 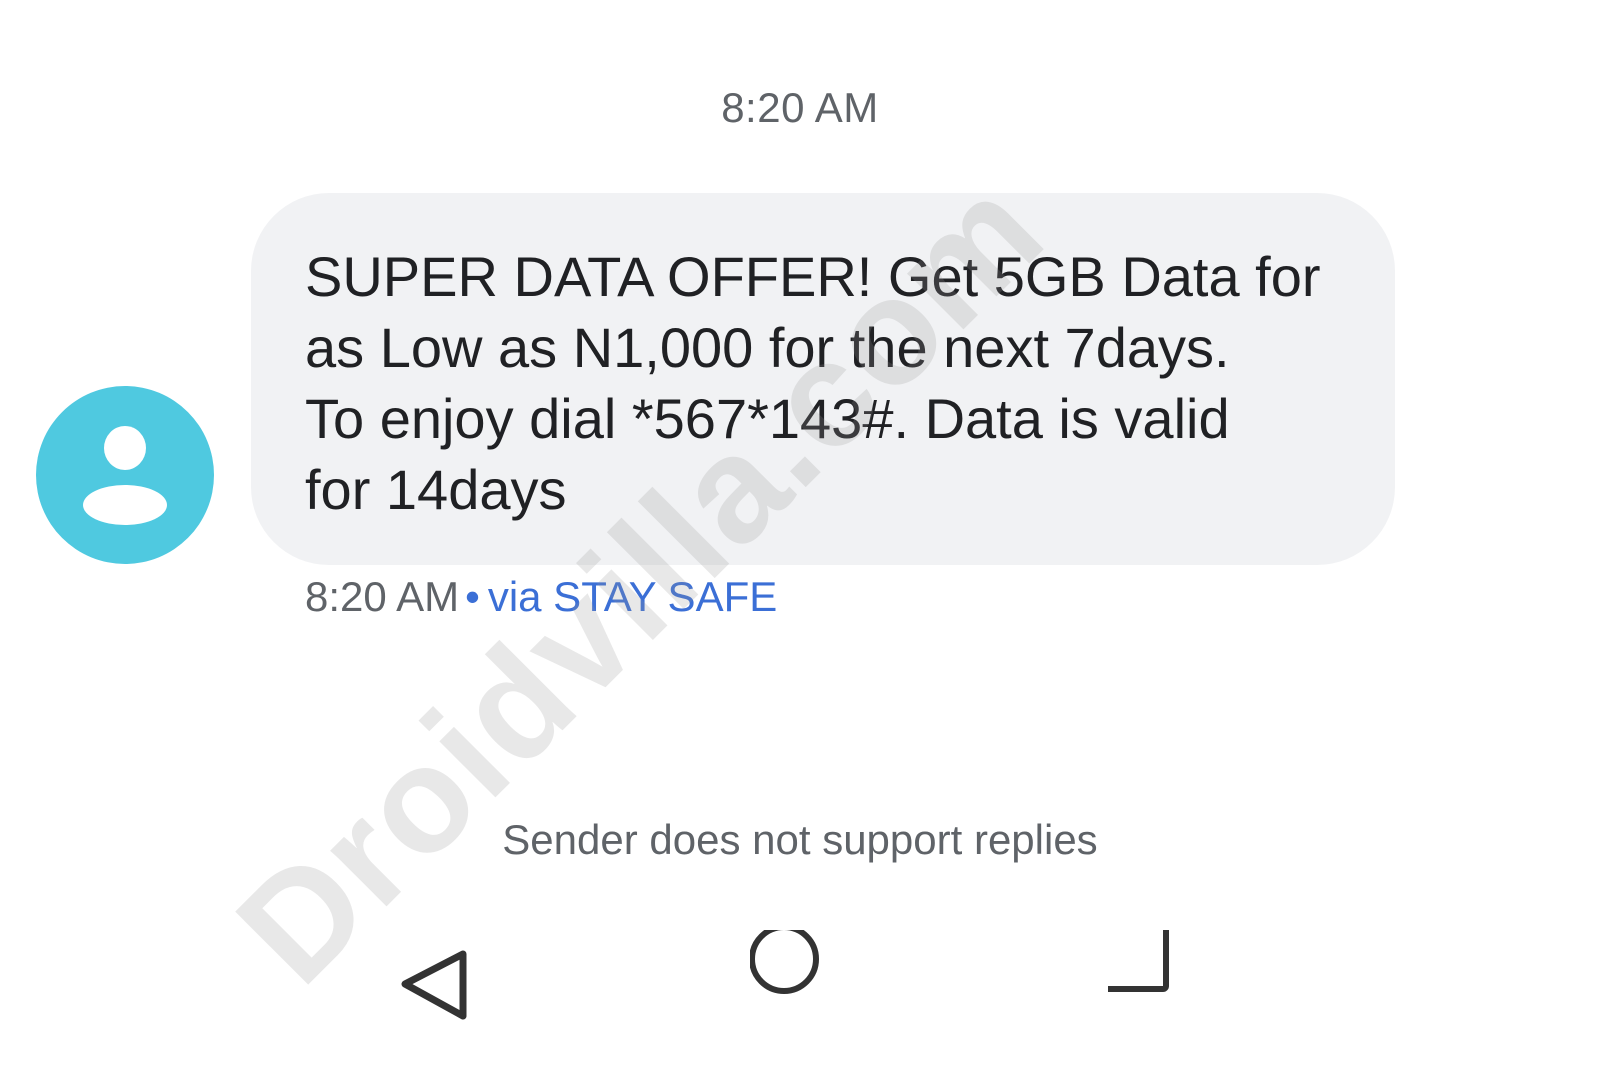 I want to click on message-line: SUPER DATA OFFER! Get 5GB Data for, so click(x=813, y=276).